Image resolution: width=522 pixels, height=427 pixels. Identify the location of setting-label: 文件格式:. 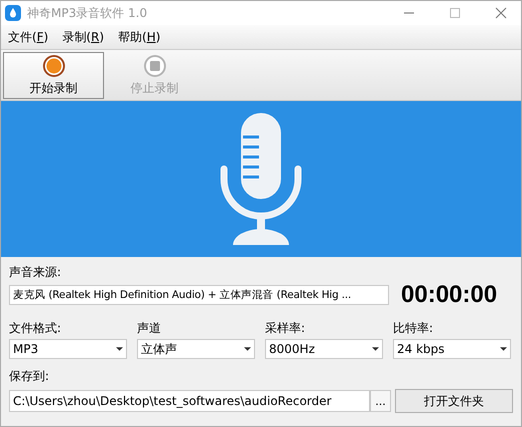
(35, 328).